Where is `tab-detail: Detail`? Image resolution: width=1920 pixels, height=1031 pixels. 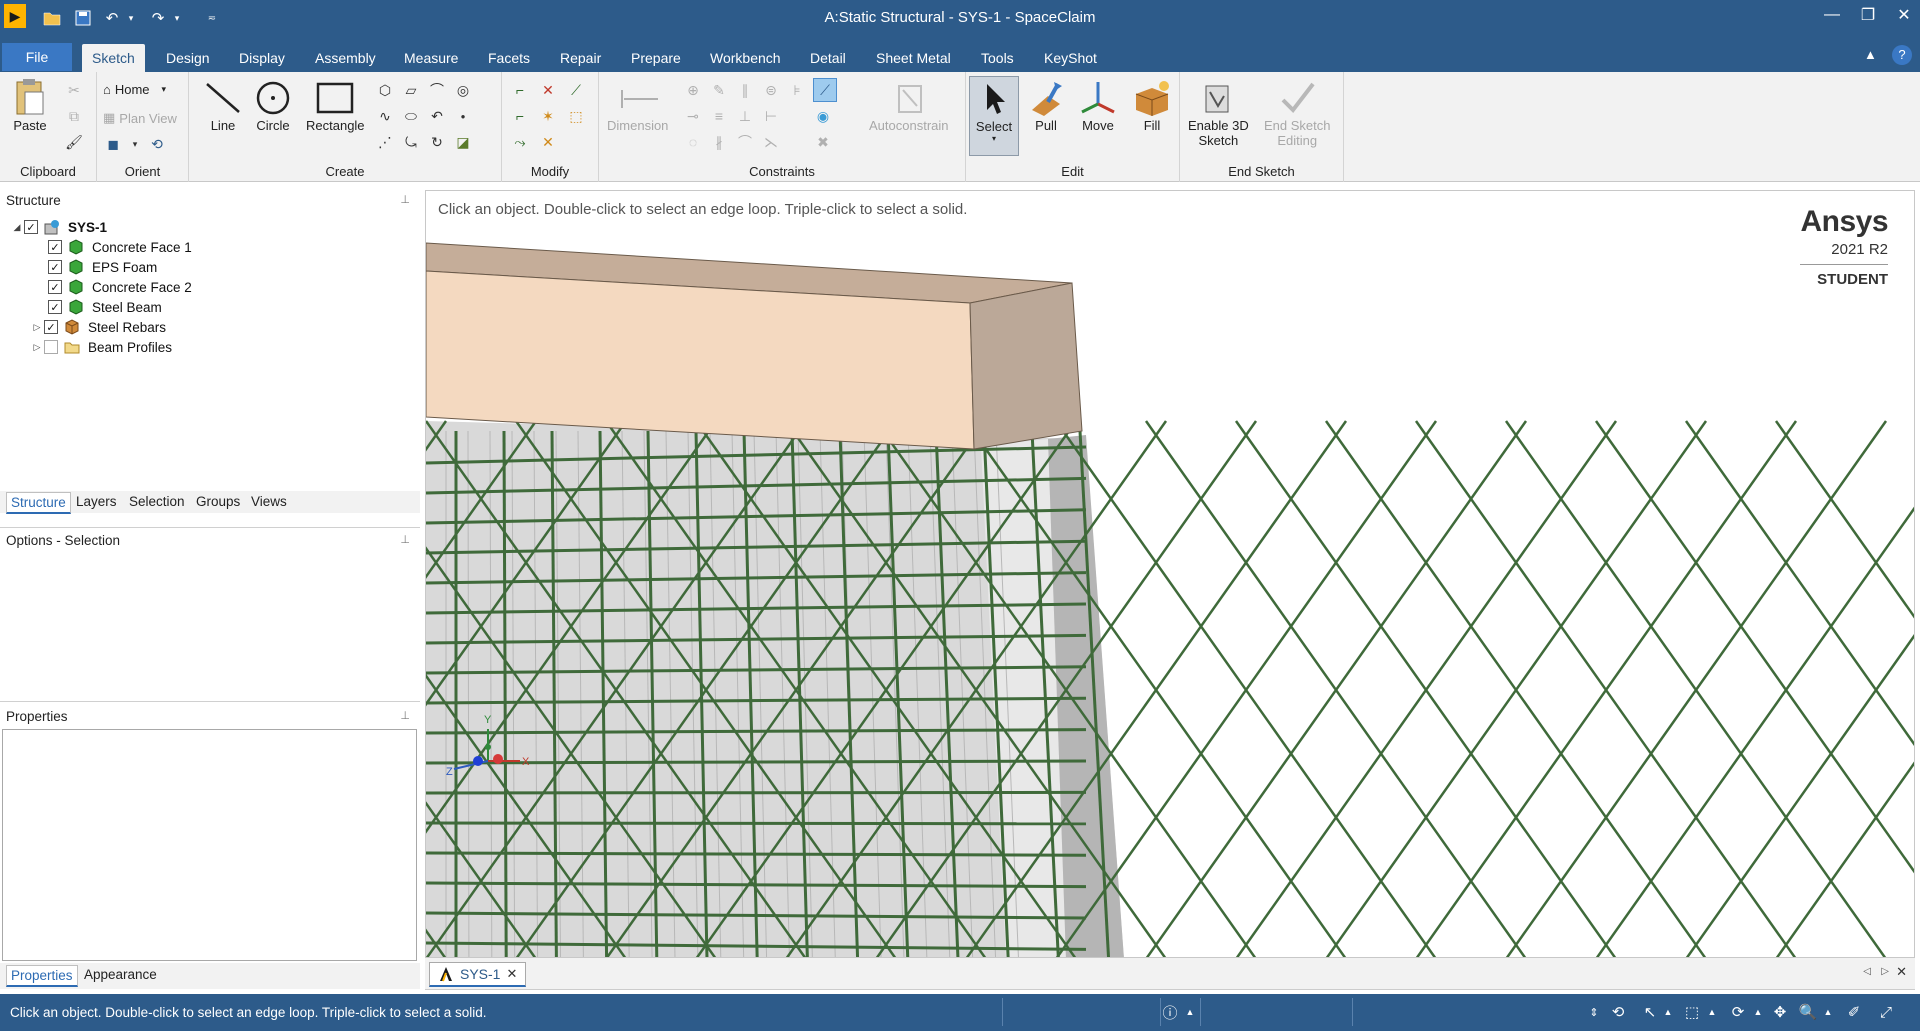 tab-detail: Detail is located at coordinates (828, 58).